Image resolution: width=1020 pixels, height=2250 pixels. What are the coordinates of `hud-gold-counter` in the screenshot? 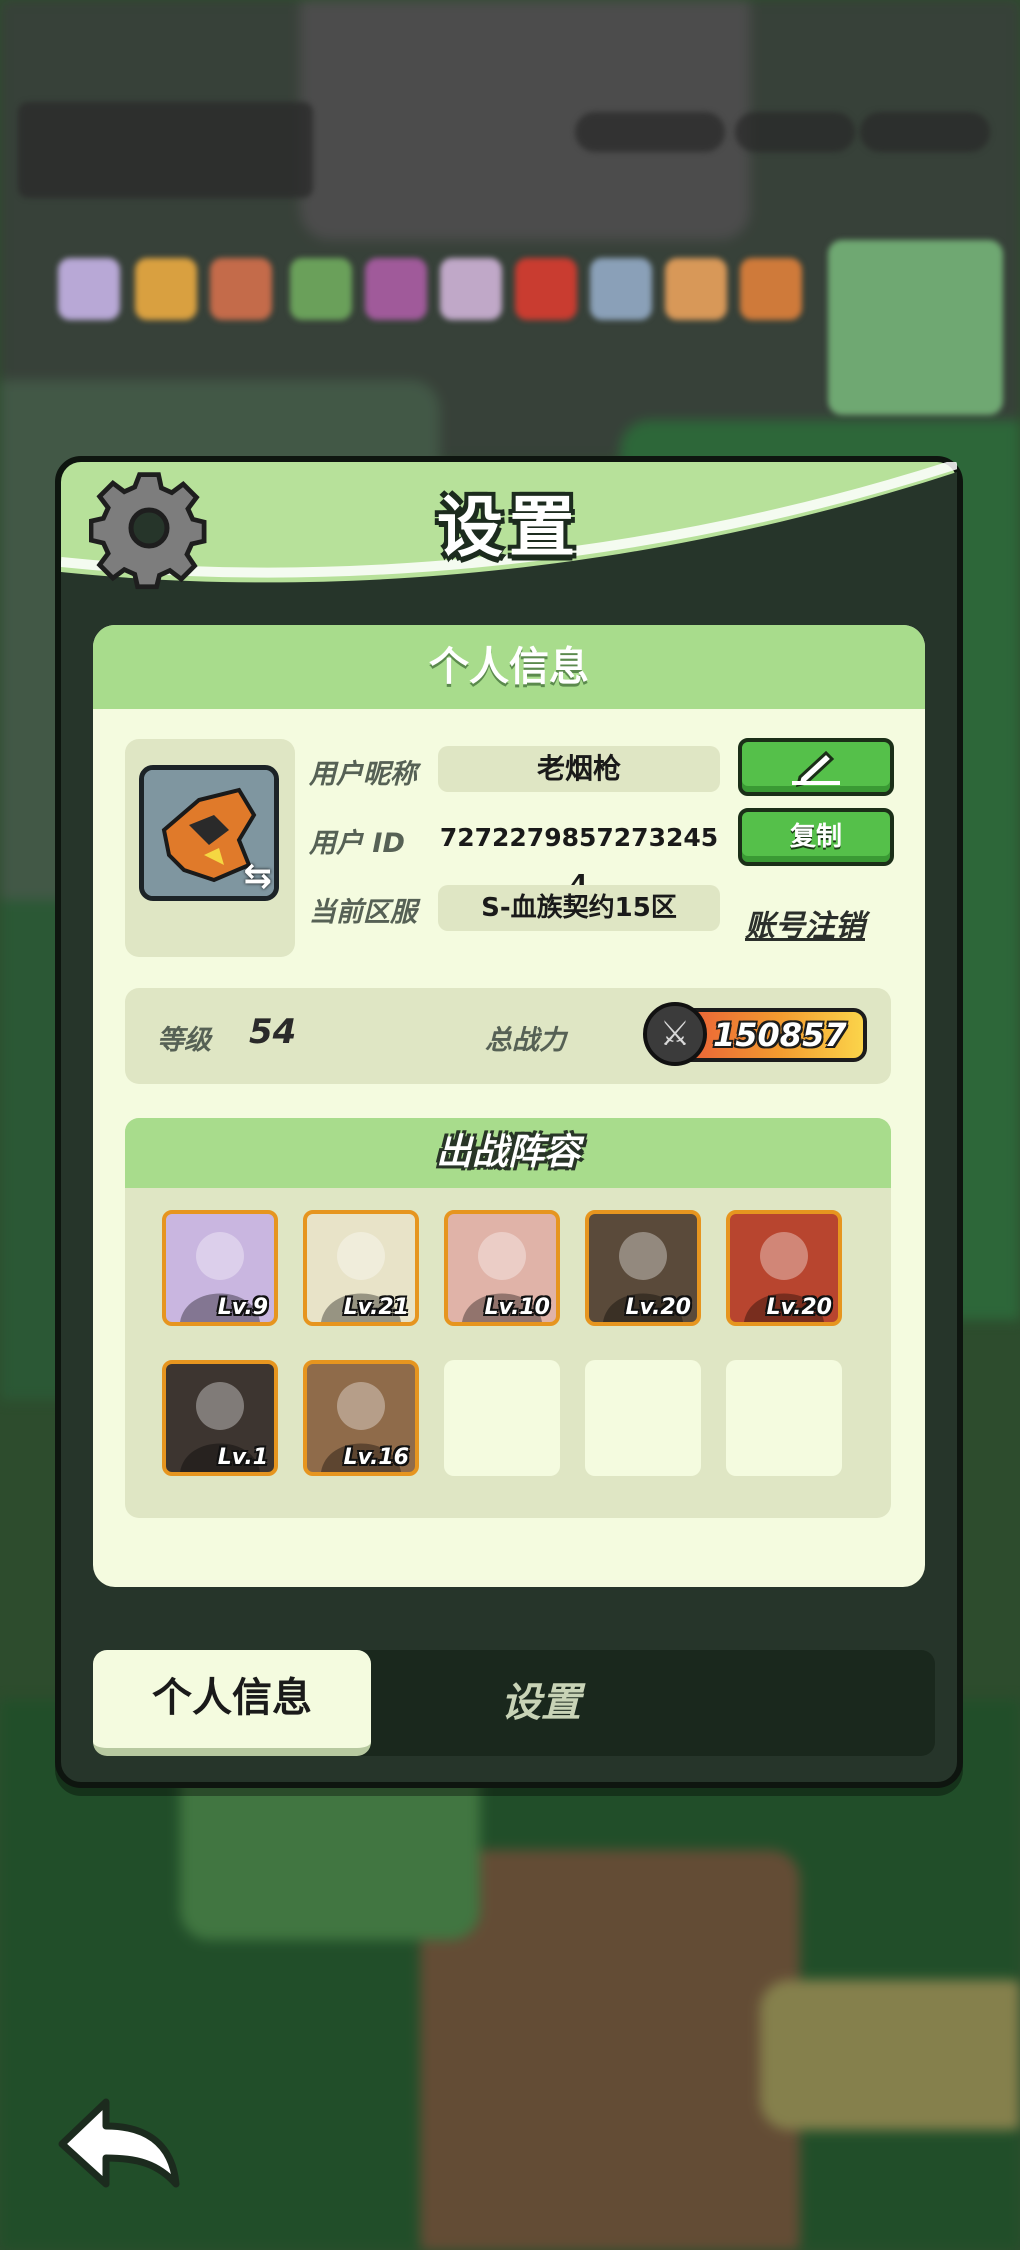 It's located at (795, 132).